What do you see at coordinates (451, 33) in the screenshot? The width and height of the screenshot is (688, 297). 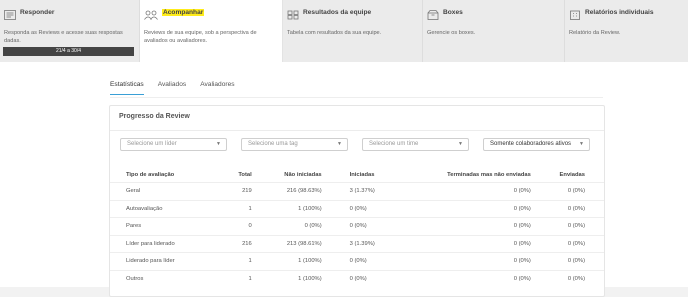 I see `card-description: Gerencie os boxes.` at bounding box center [451, 33].